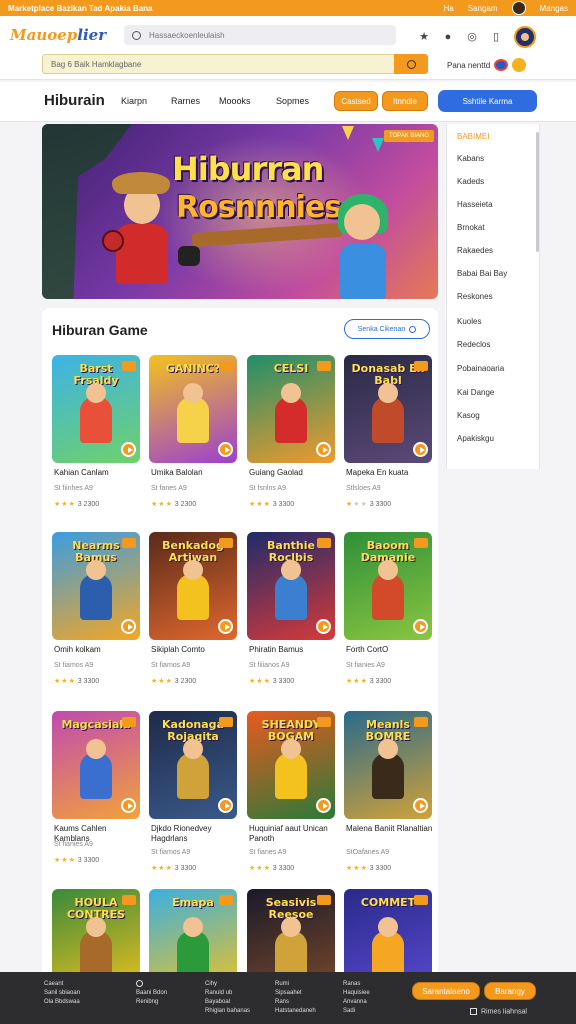 The image size is (576, 1024). I want to click on hero-banner: Hiburran Rosnnnies TOPAK BIANG, so click(240, 211).